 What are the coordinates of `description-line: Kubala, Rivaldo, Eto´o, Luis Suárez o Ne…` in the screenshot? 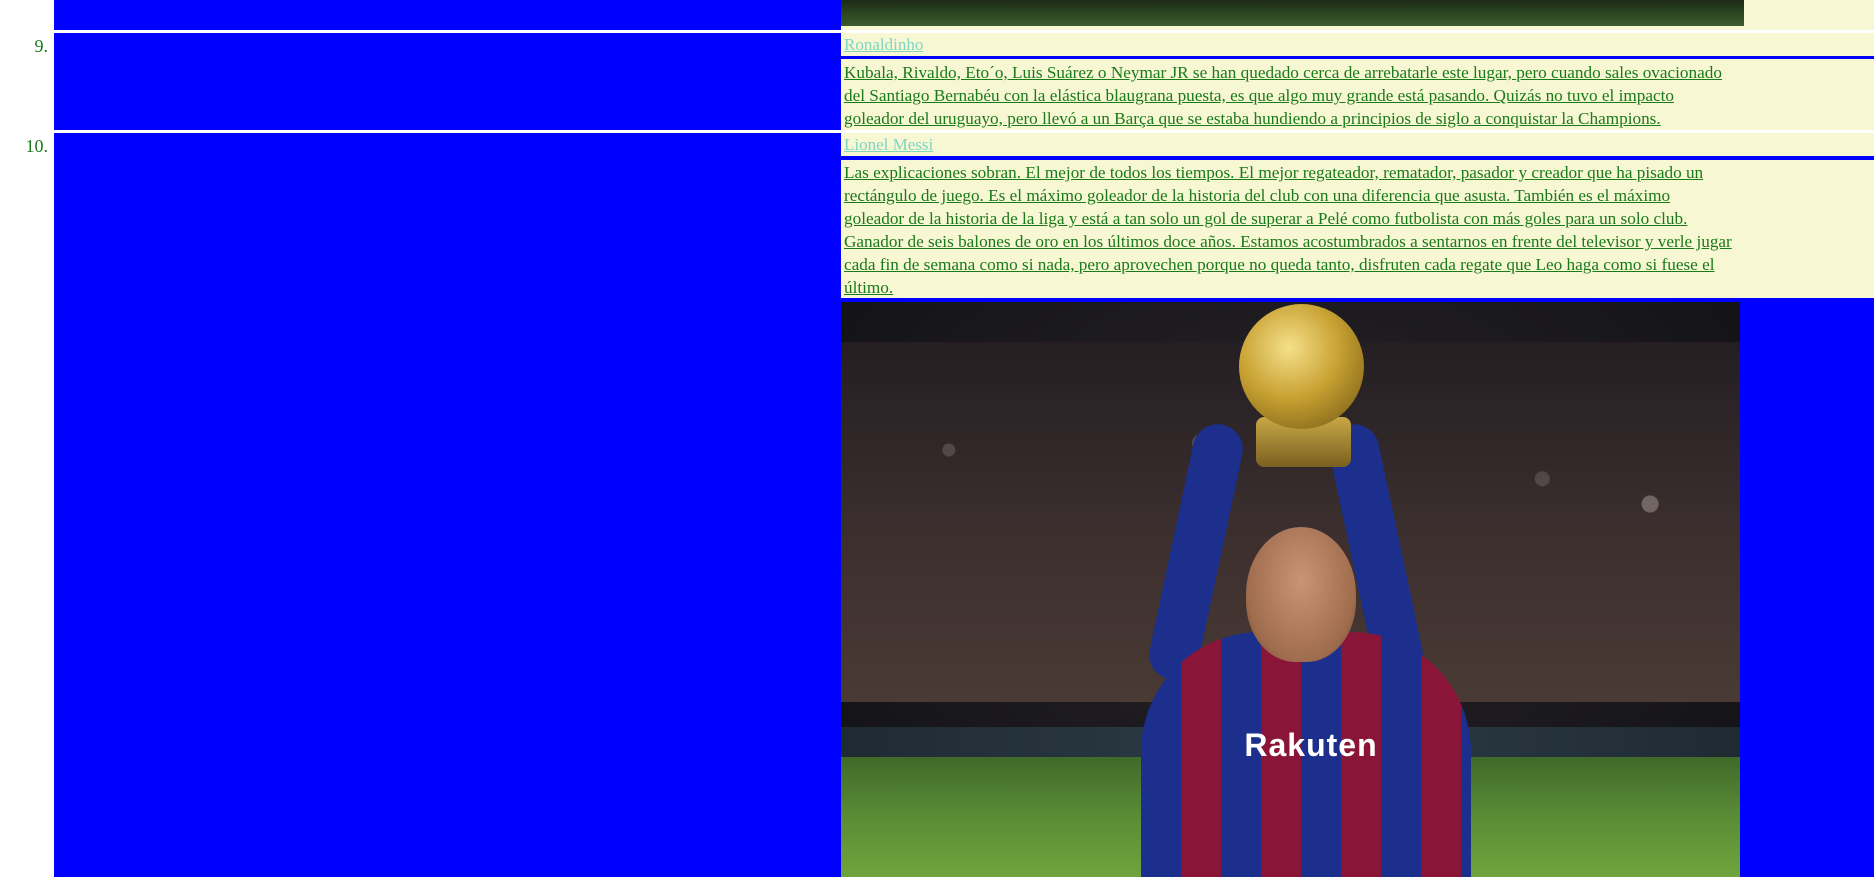 It's located at (1283, 72).